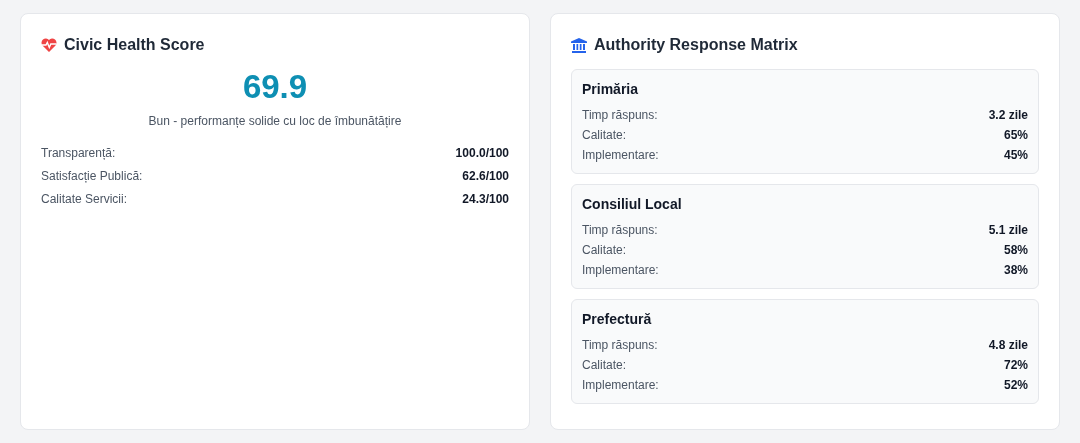 This screenshot has height=443, width=1080. Describe the element at coordinates (275, 87) in the screenshot. I see `score-value: 69.9` at that location.